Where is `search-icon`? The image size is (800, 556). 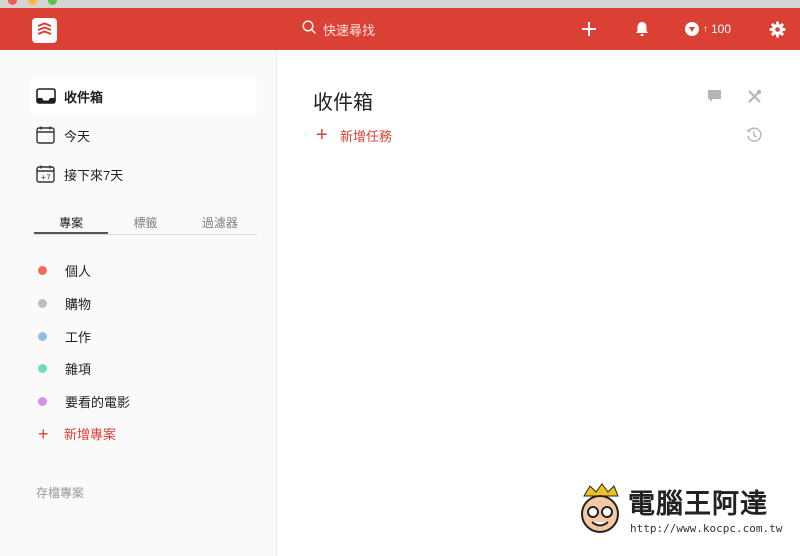
search-icon is located at coordinates (309, 29).